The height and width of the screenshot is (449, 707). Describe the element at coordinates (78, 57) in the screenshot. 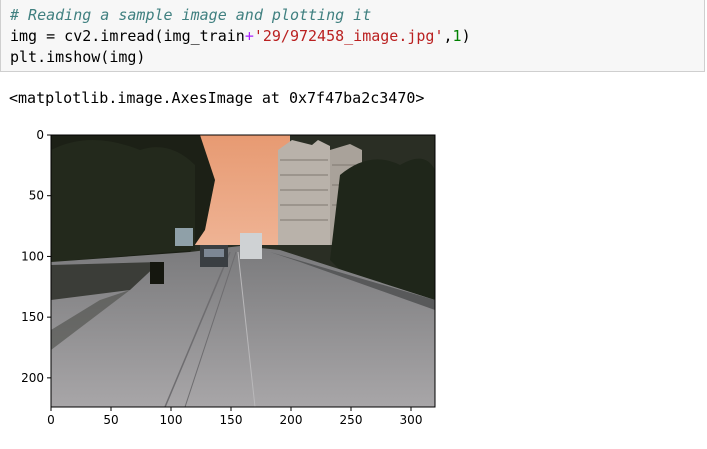

I see `code-line-imshow: plt.imshow(img)` at that location.